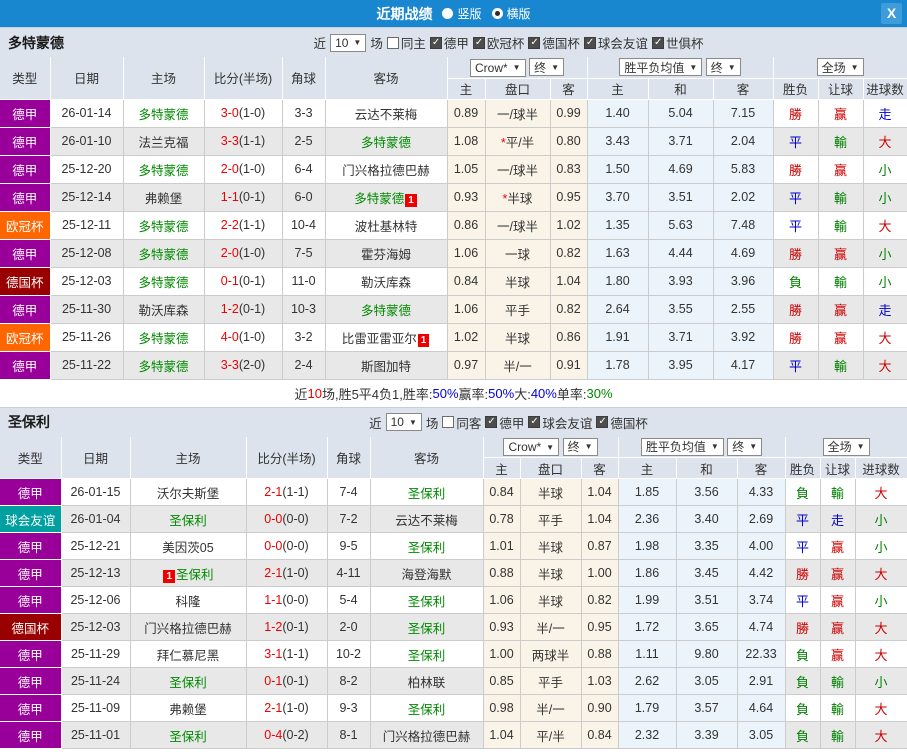 This screenshot has width=907, height=752. I want to click on handicap-home-odds: 0.97, so click(466, 365).